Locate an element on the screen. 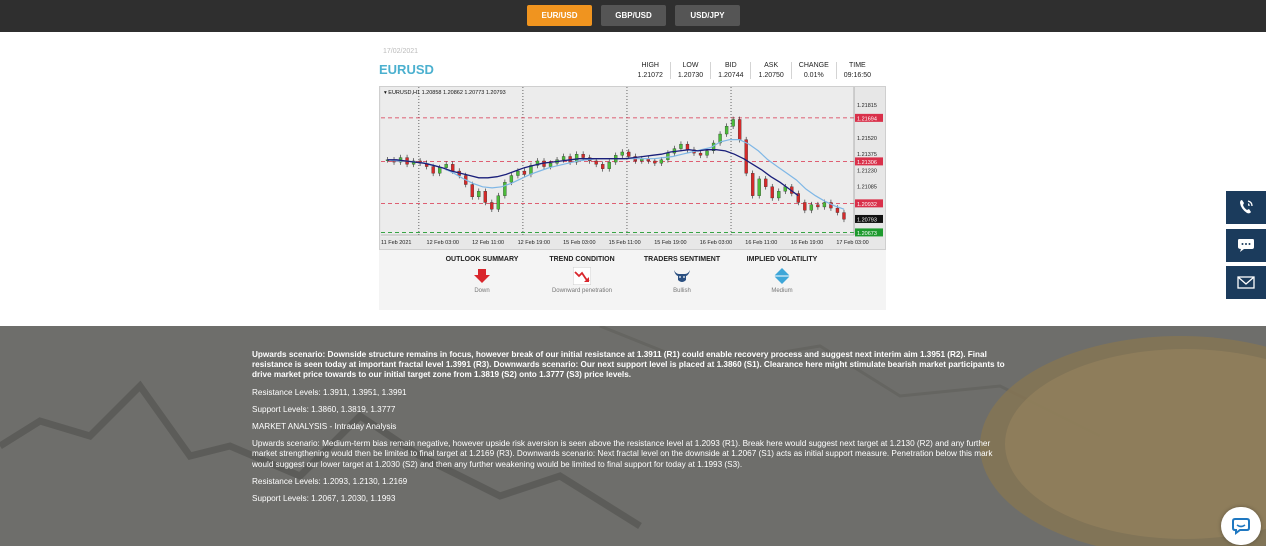 Image resolution: width=1266 pixels, height=546 pixels. y-tick-label: 1.21375 is located at coordinates (867, 155).